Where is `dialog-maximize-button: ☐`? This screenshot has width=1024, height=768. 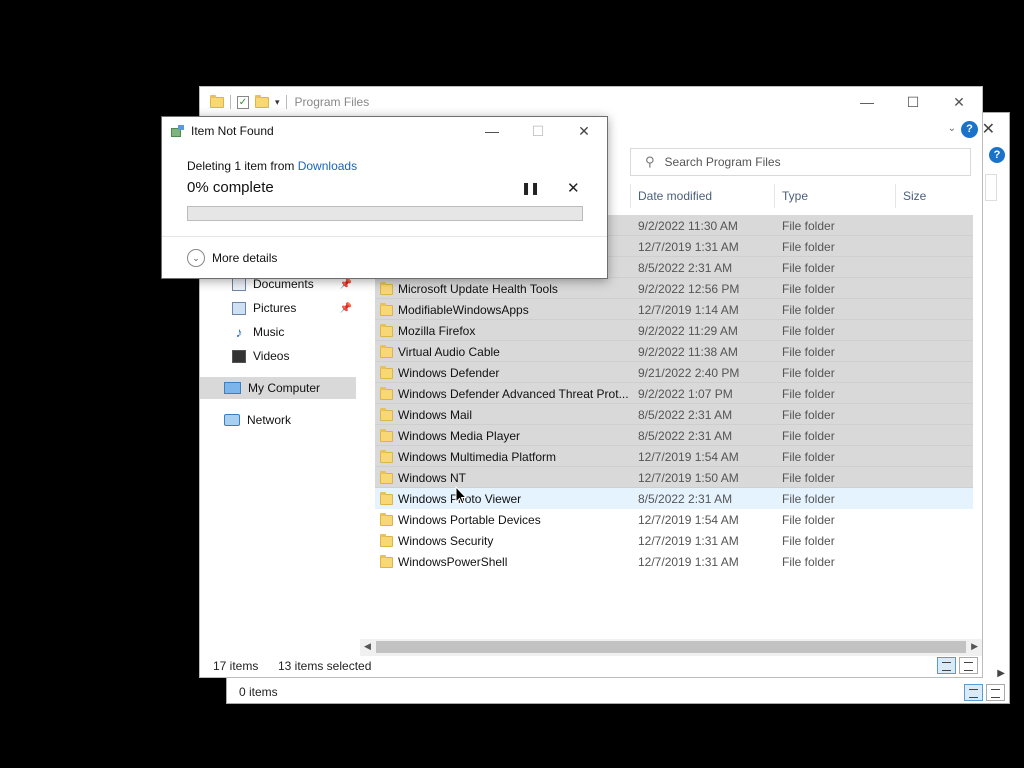
dialog-maximize-button: ☐ is located at coordinates (538, 130).